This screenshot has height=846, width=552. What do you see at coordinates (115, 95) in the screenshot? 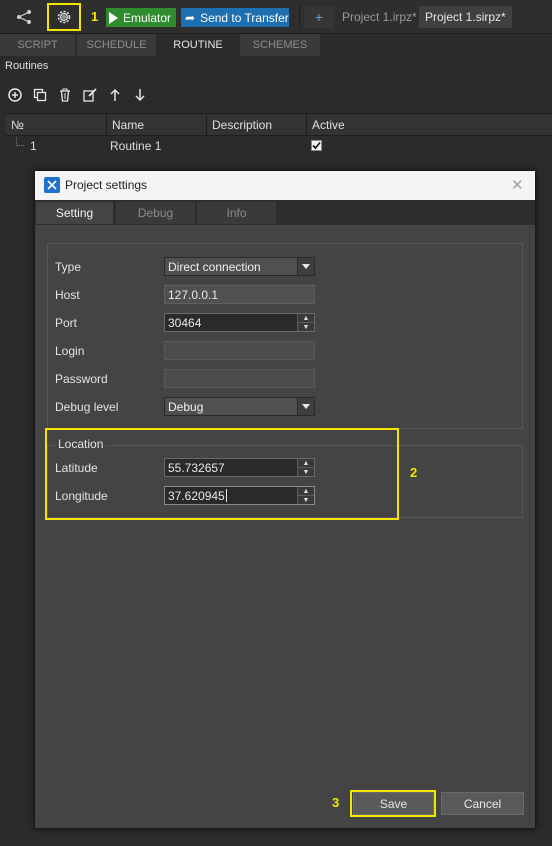
I see `move-up-icon` at bounding box center [115, 95].